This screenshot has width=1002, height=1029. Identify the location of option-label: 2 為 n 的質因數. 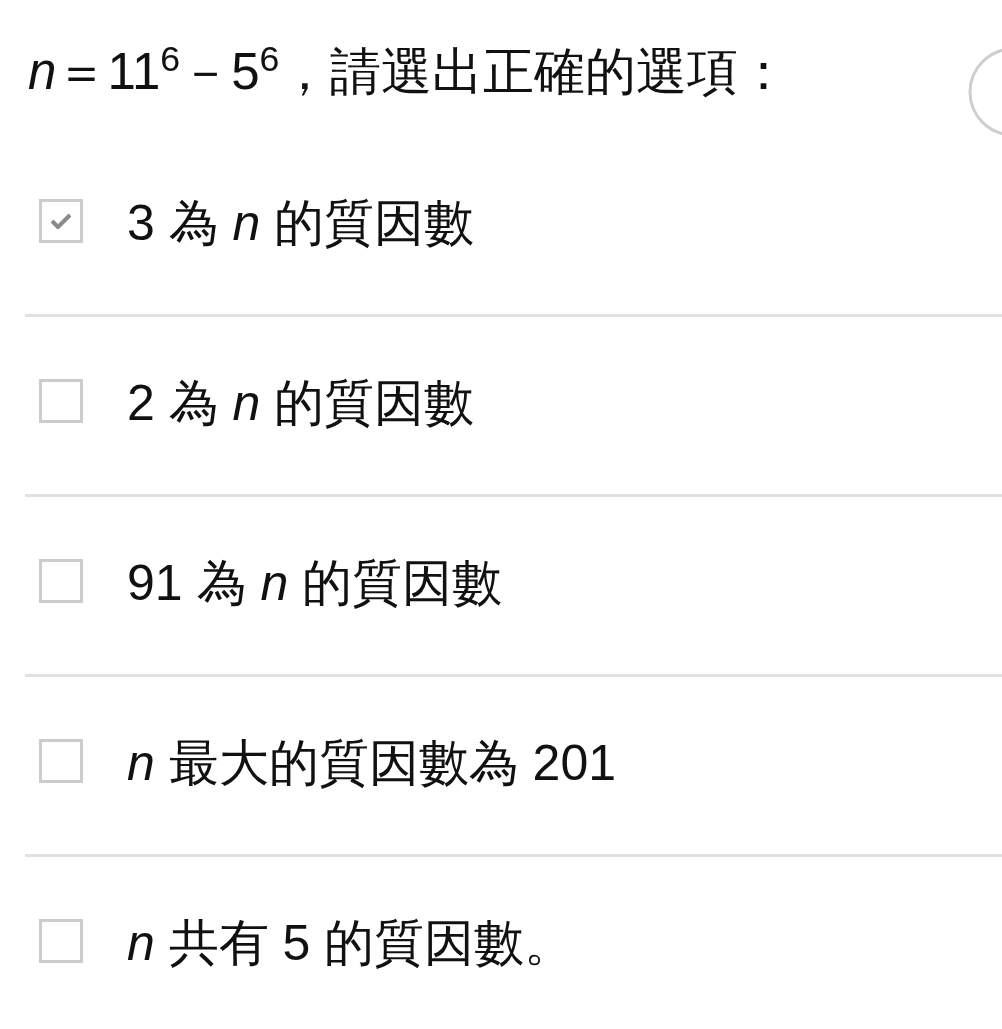
(301, 403).